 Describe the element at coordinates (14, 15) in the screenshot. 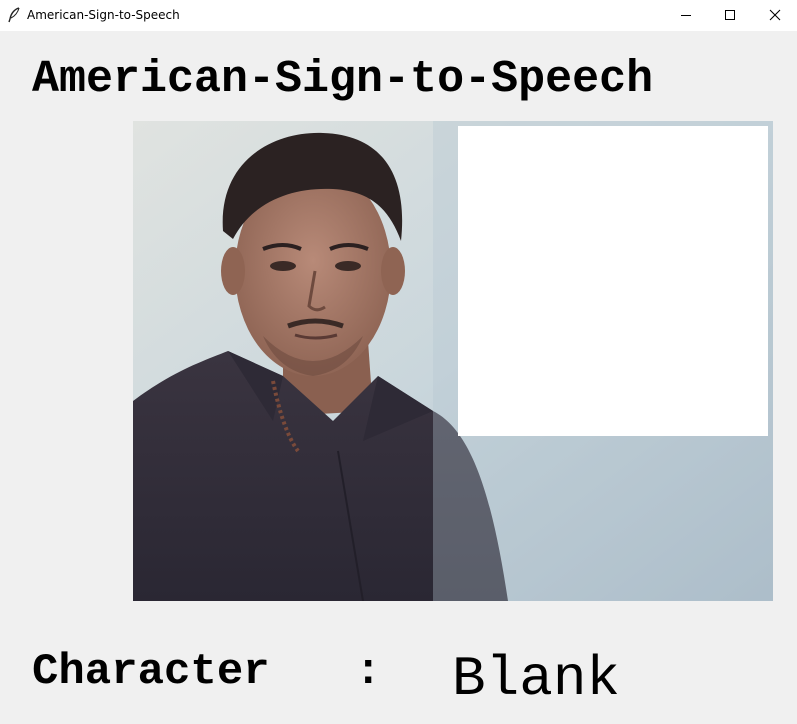

I see `feather-icon` at that location.